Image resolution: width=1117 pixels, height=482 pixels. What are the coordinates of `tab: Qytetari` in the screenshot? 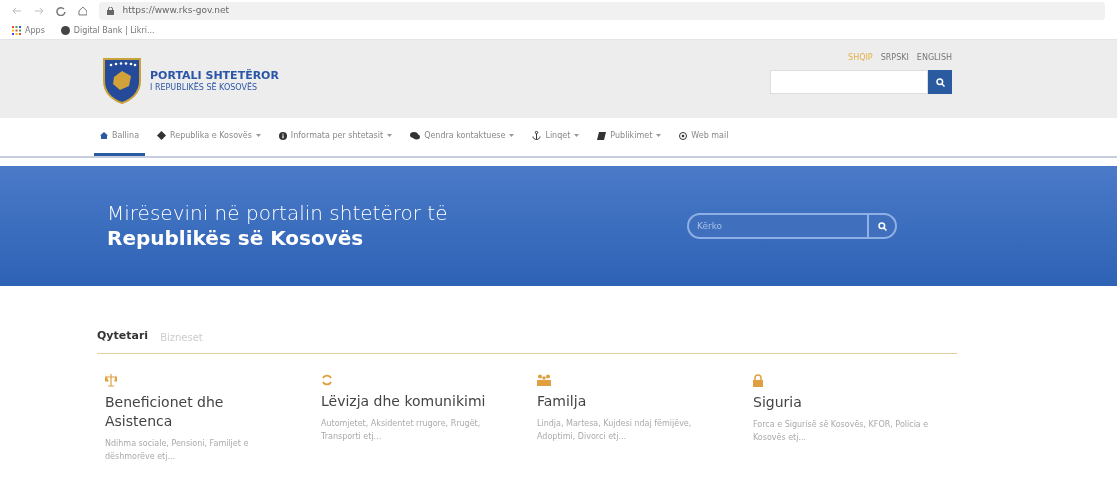 It's located at (123, 336).